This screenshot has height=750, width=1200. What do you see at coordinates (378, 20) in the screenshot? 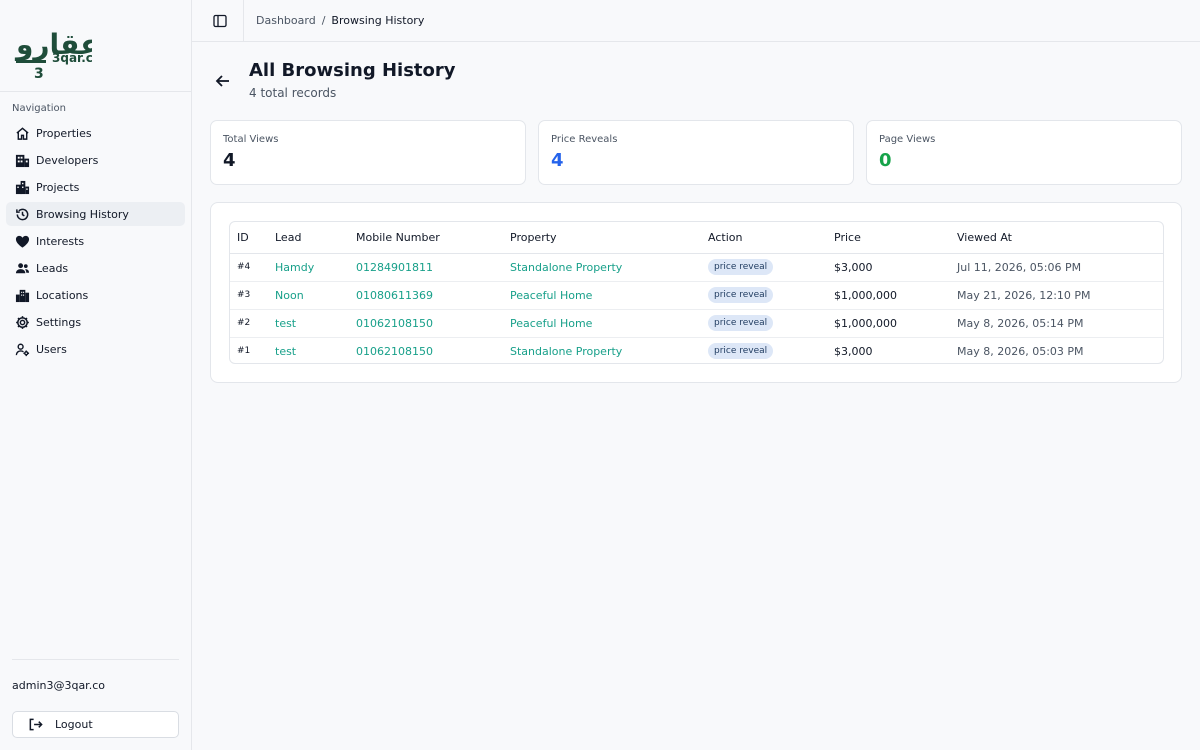
I see `breadcrumb-current: Browsing History` at bounding box center [378, 20].